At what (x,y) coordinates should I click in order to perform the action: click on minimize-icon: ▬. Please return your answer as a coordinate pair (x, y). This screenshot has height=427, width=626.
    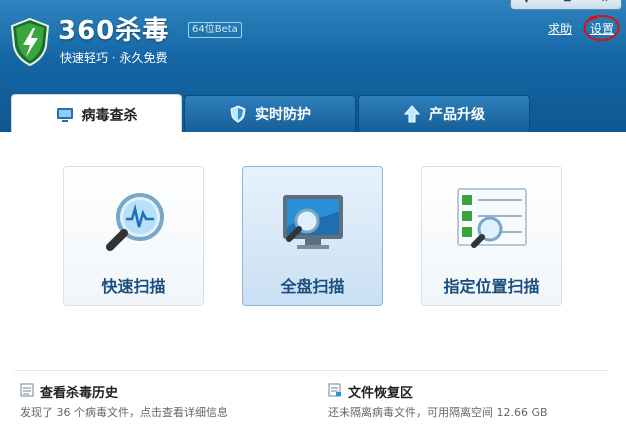
    Looking at the image, I should click on (567, 2).